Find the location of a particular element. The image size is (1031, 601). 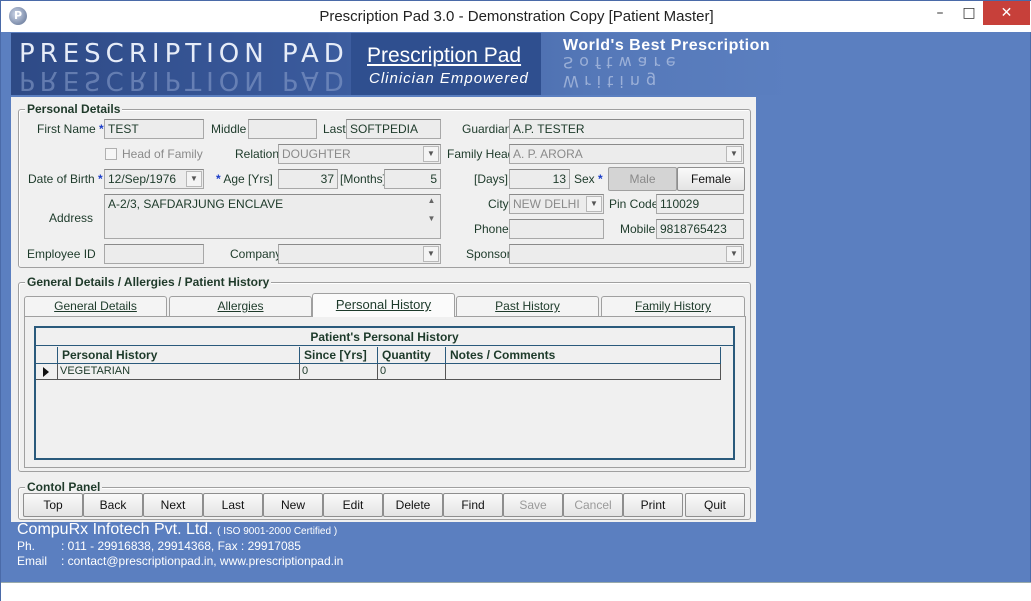

relation-label: Relation is located at coordinates (257, 154).